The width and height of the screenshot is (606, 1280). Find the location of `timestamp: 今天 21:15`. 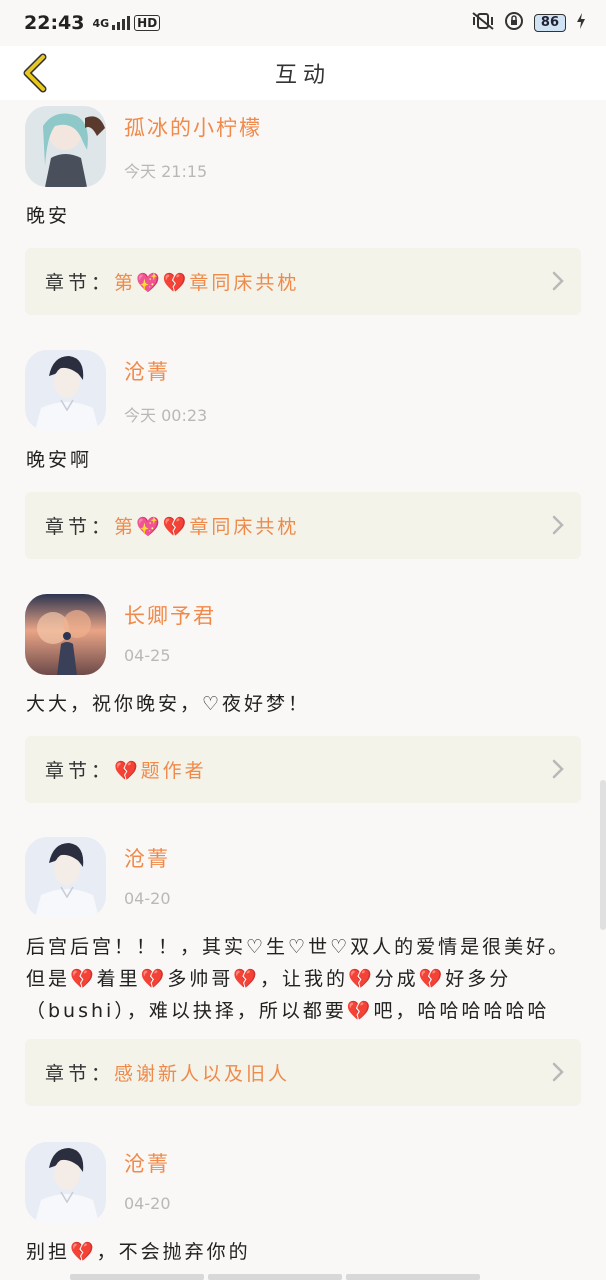

timestamp: 今天 21:15 is located at coordinates (166, 171).